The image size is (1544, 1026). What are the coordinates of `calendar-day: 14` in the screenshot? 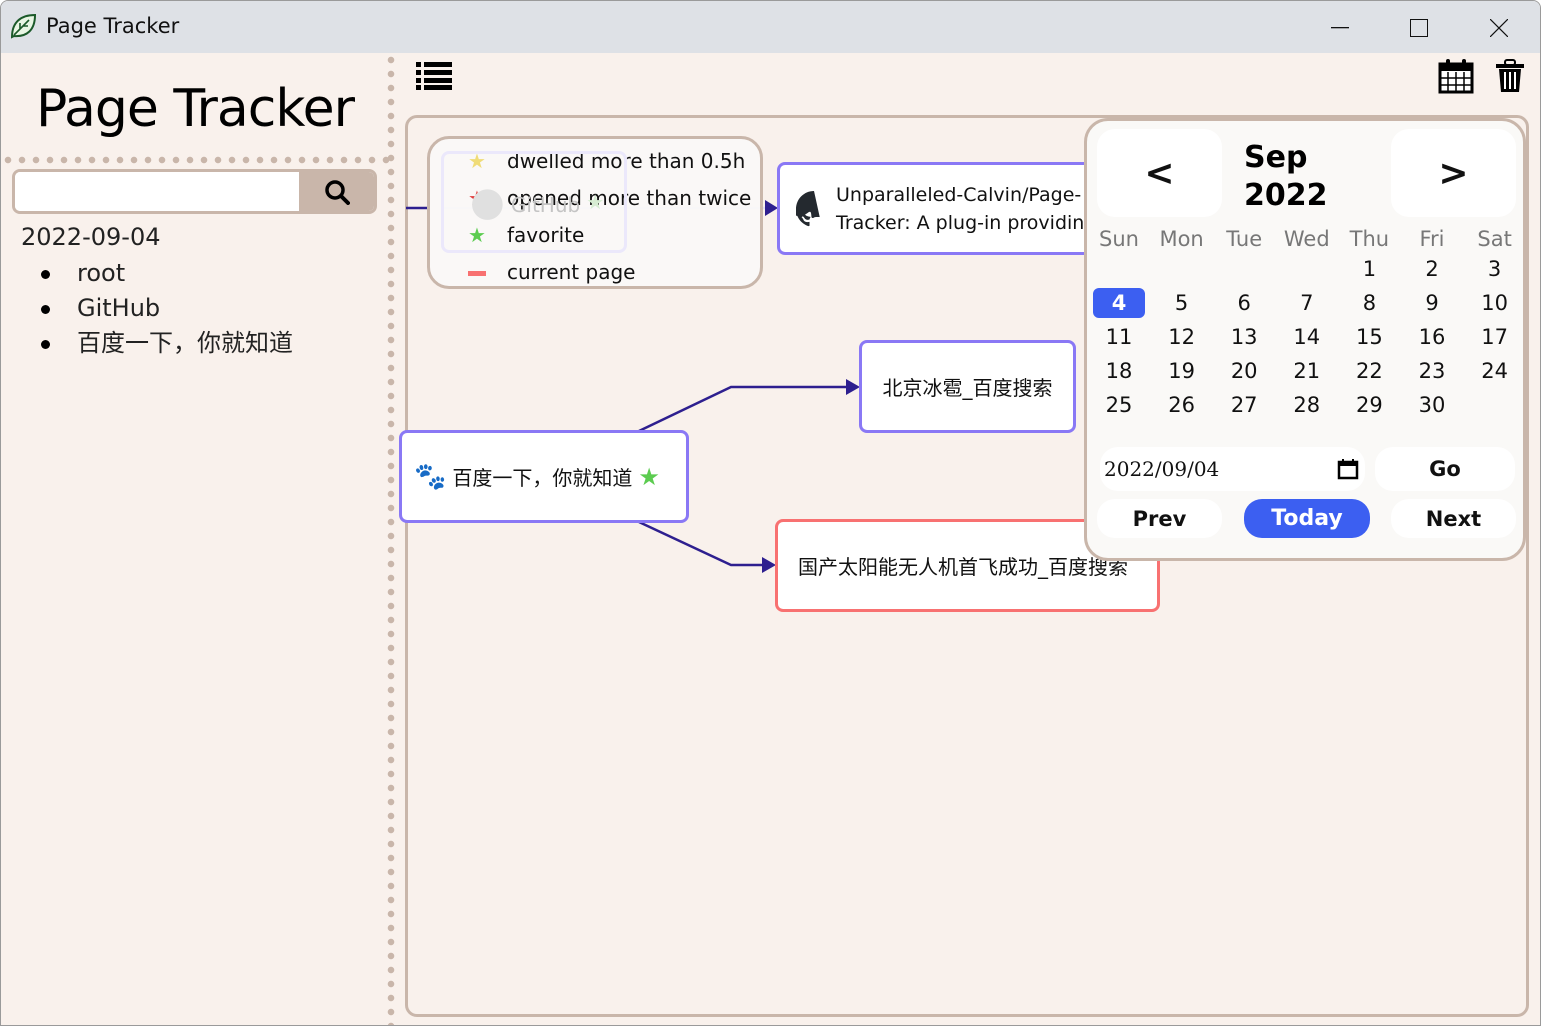 It's located at (1307, 337).